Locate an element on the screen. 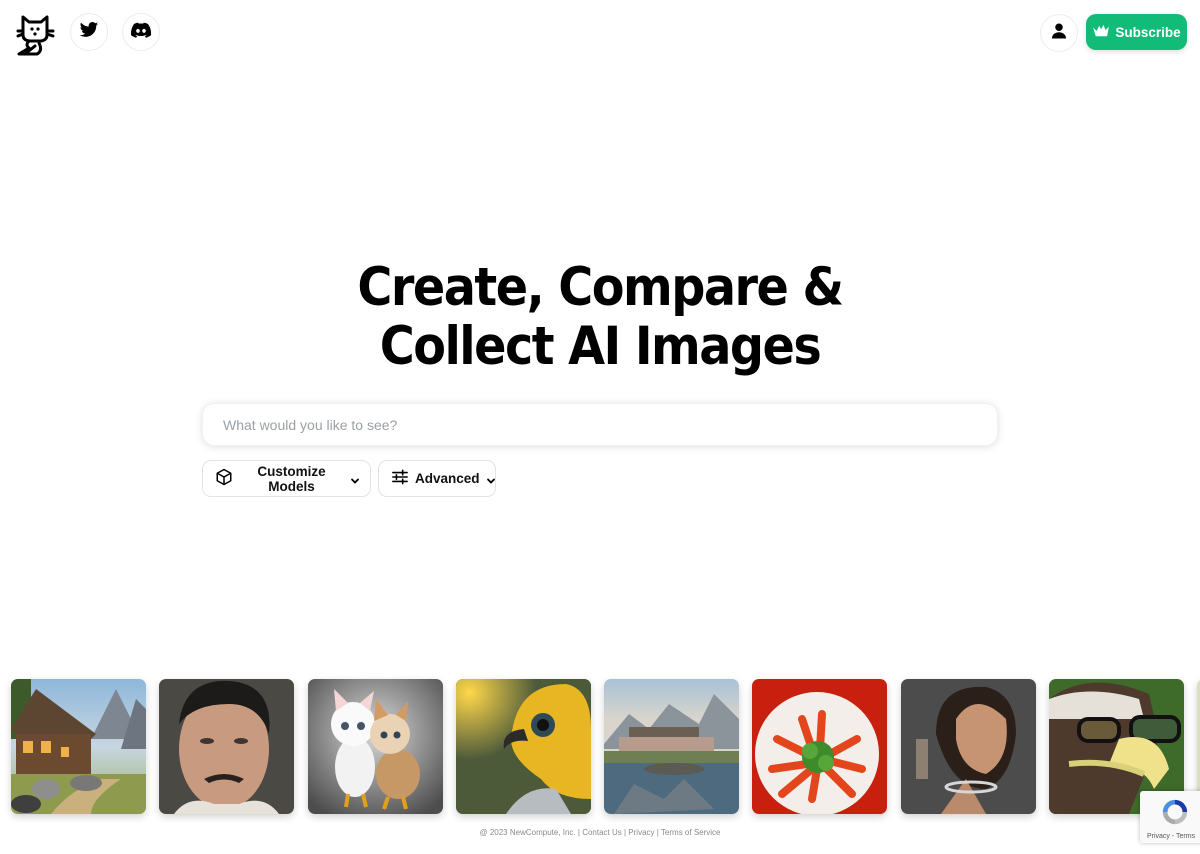 The width and height of the screenshot is (1200, 854). discord-icon is located at coordinates (141, 32).